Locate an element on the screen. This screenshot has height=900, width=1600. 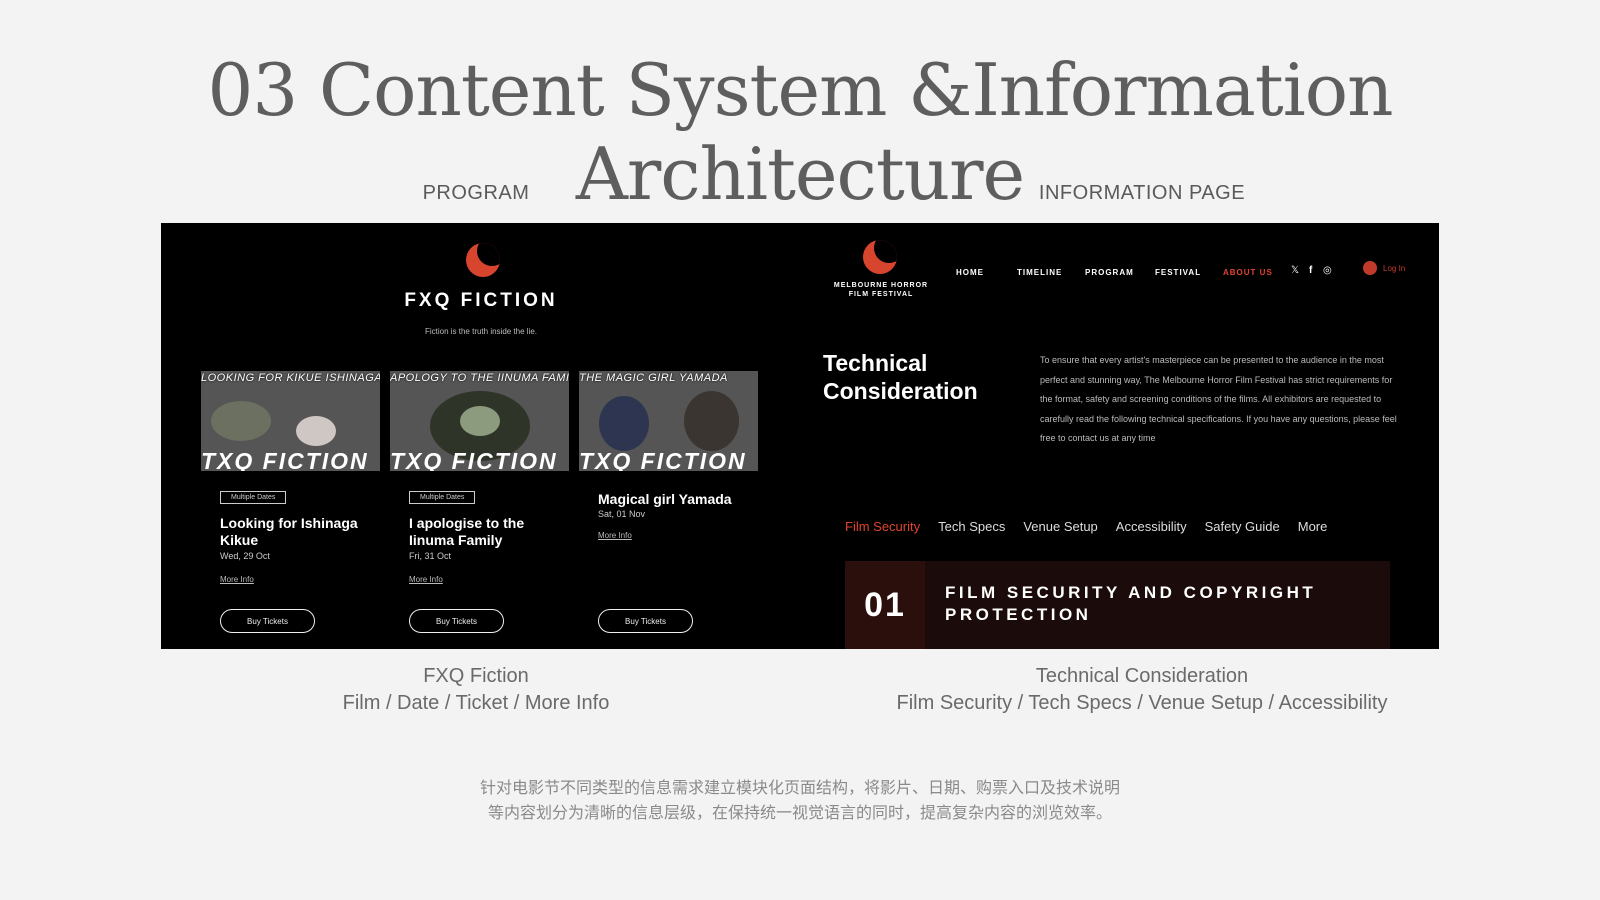
film-date: Fri, 31 Oct is located at coordinates (430, 556).